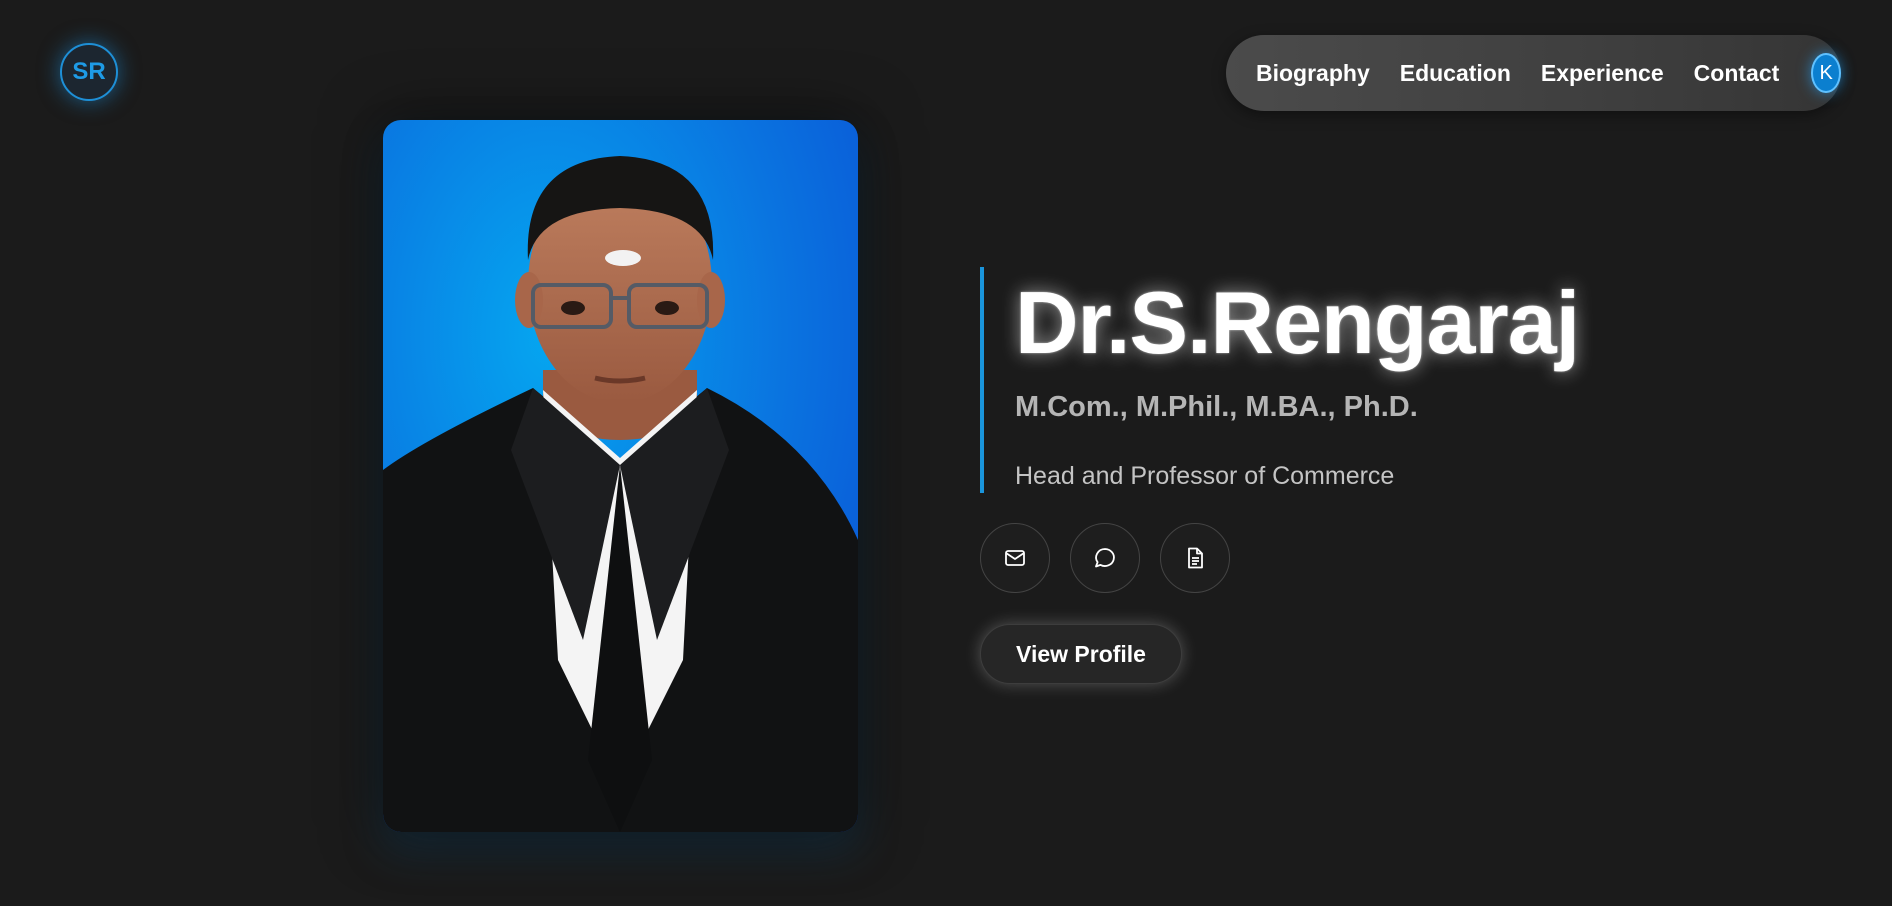 This screenshot has height=906, width=1892. I want to click on view-profile-label: View Profile, so click(1081, 653).